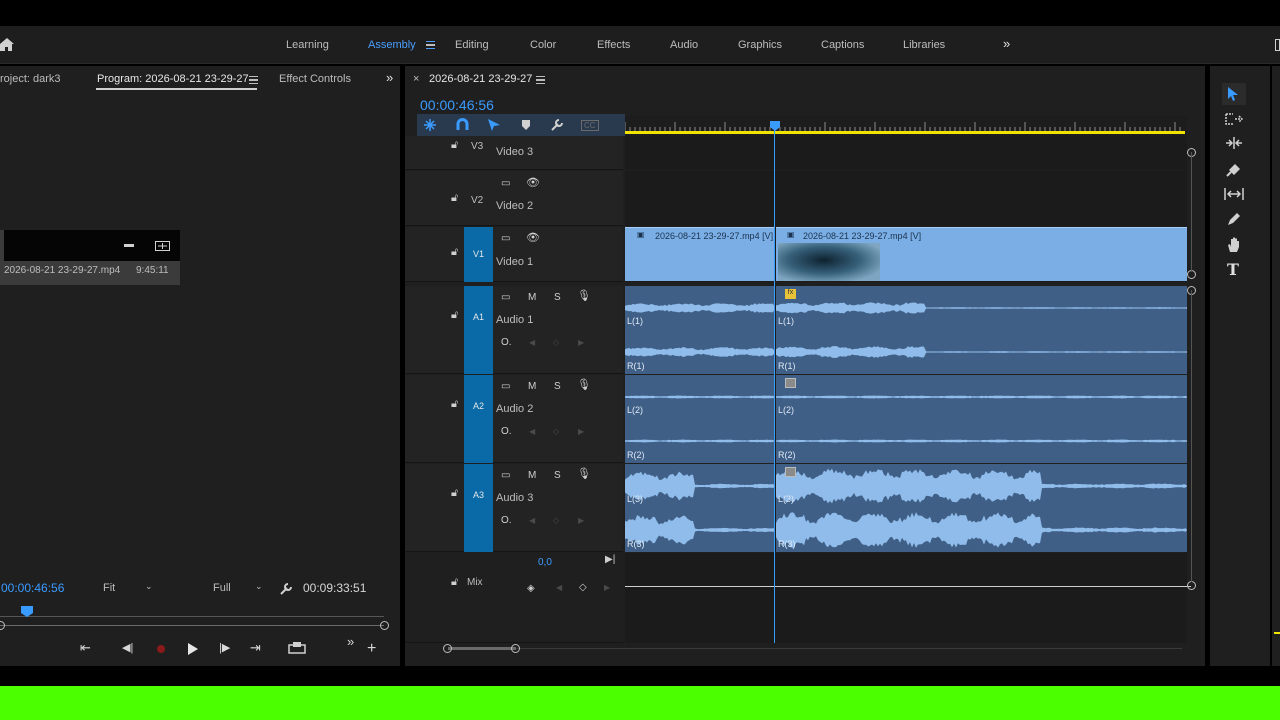 This screenshot has height=720, width=1280. Describe the element at coordinates (906, 126) in the screenshot. I see `time-ruler` at that location.